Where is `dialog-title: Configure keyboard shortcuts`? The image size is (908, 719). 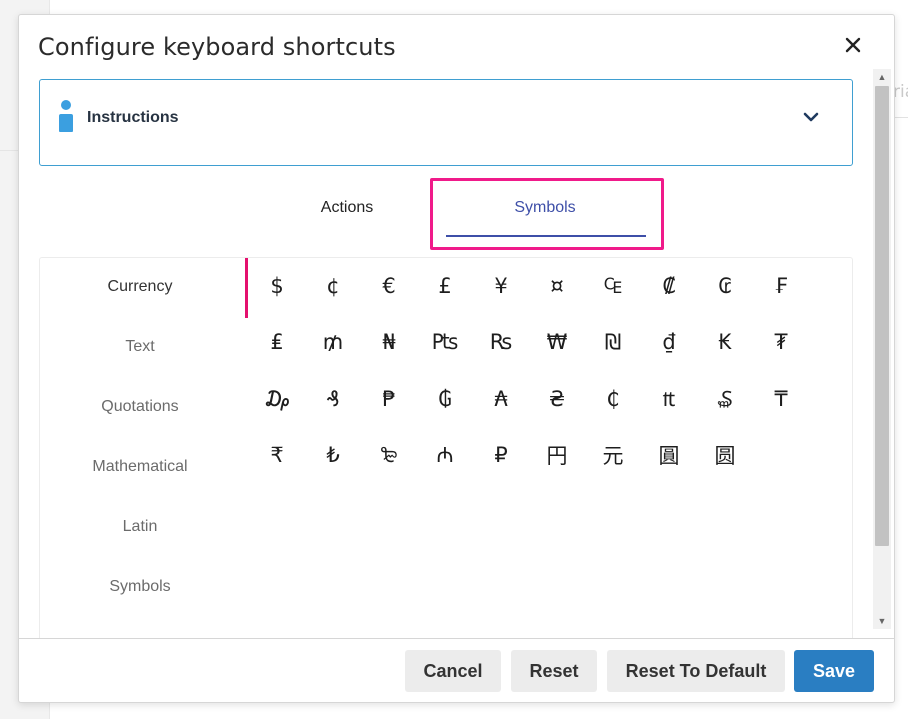
dialog-title: Configure keyboard shortcuts is located at coordinates (217, 47).